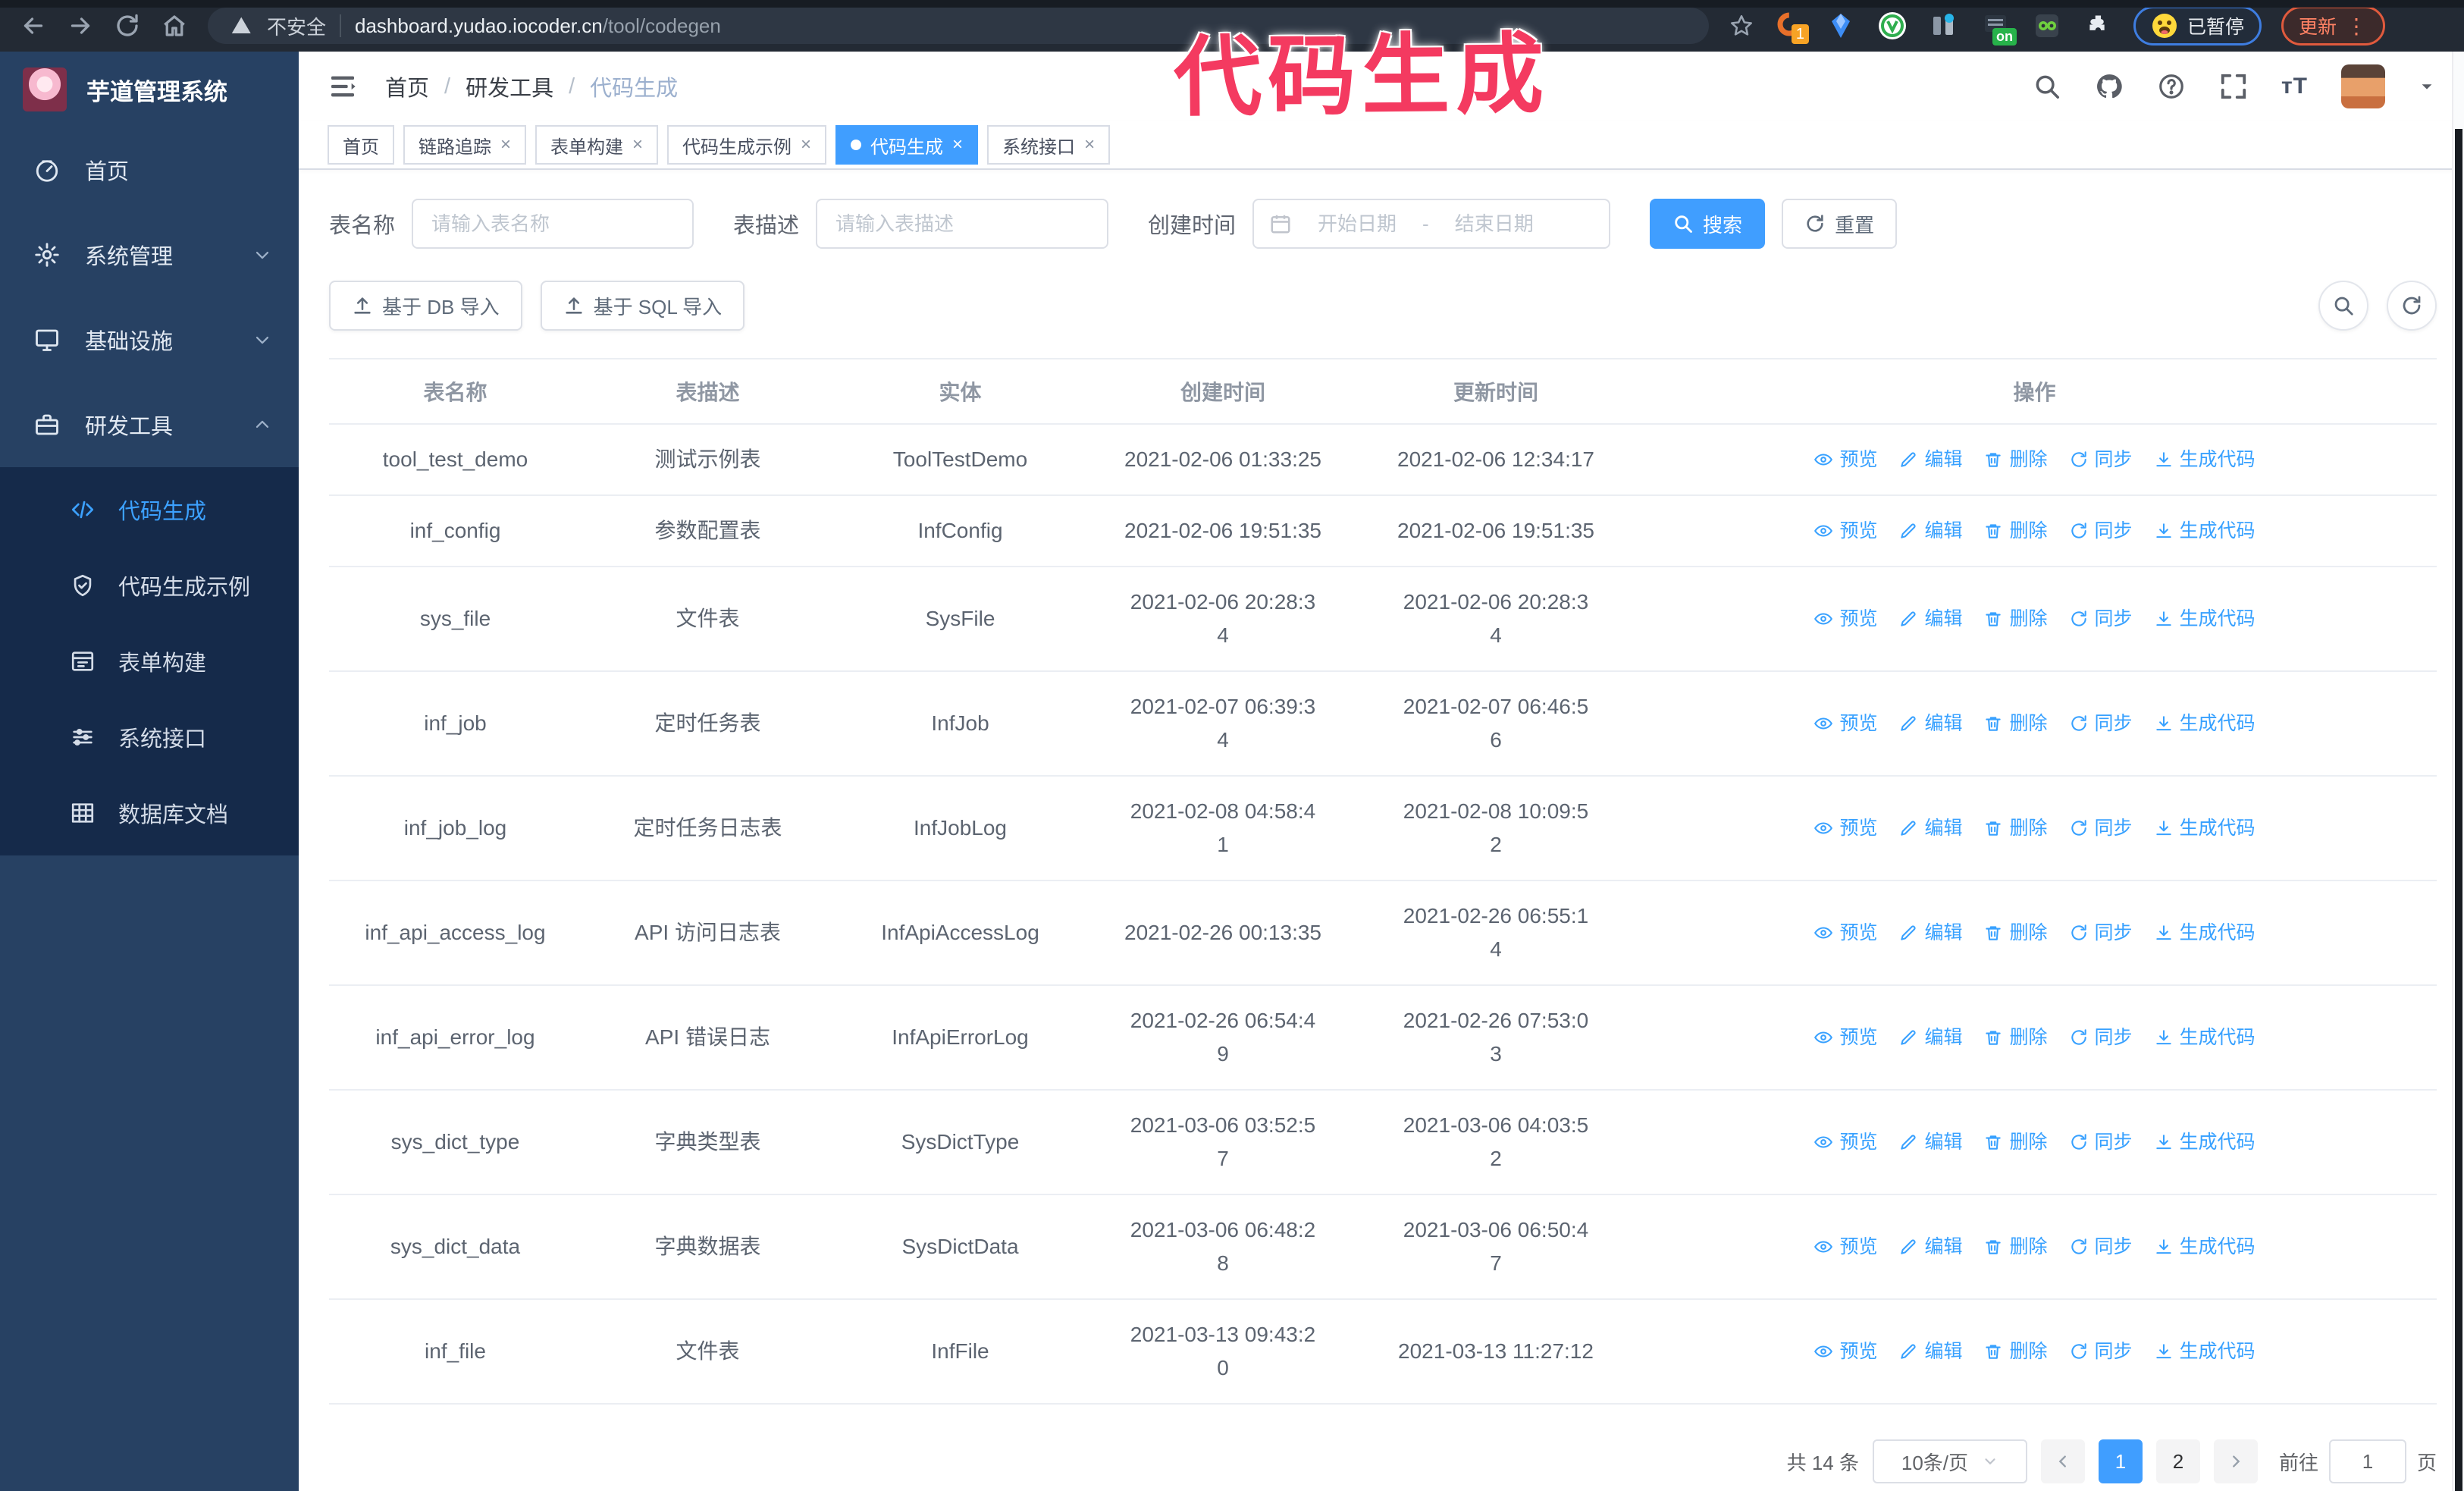 Image resolution: width=2464 pixels, height=1491 pixels. Describe the element at coordinates (2047, 86) in the screenshot. I see `header-search-icon` at that location.